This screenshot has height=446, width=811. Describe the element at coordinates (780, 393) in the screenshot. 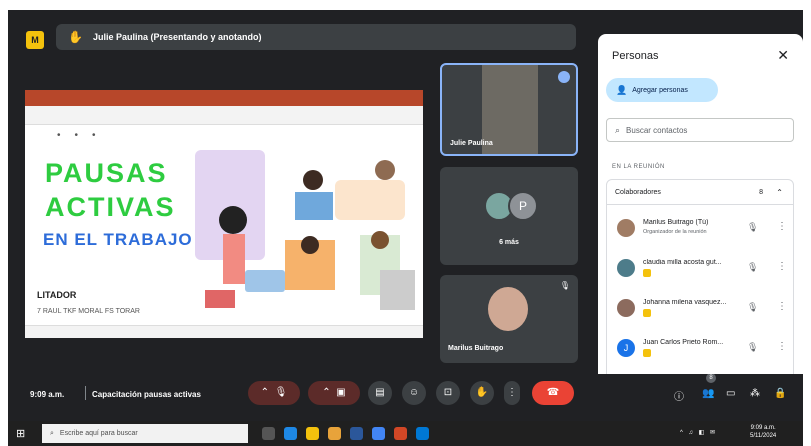

I see `host-controls-icon: 🔒` at that location.